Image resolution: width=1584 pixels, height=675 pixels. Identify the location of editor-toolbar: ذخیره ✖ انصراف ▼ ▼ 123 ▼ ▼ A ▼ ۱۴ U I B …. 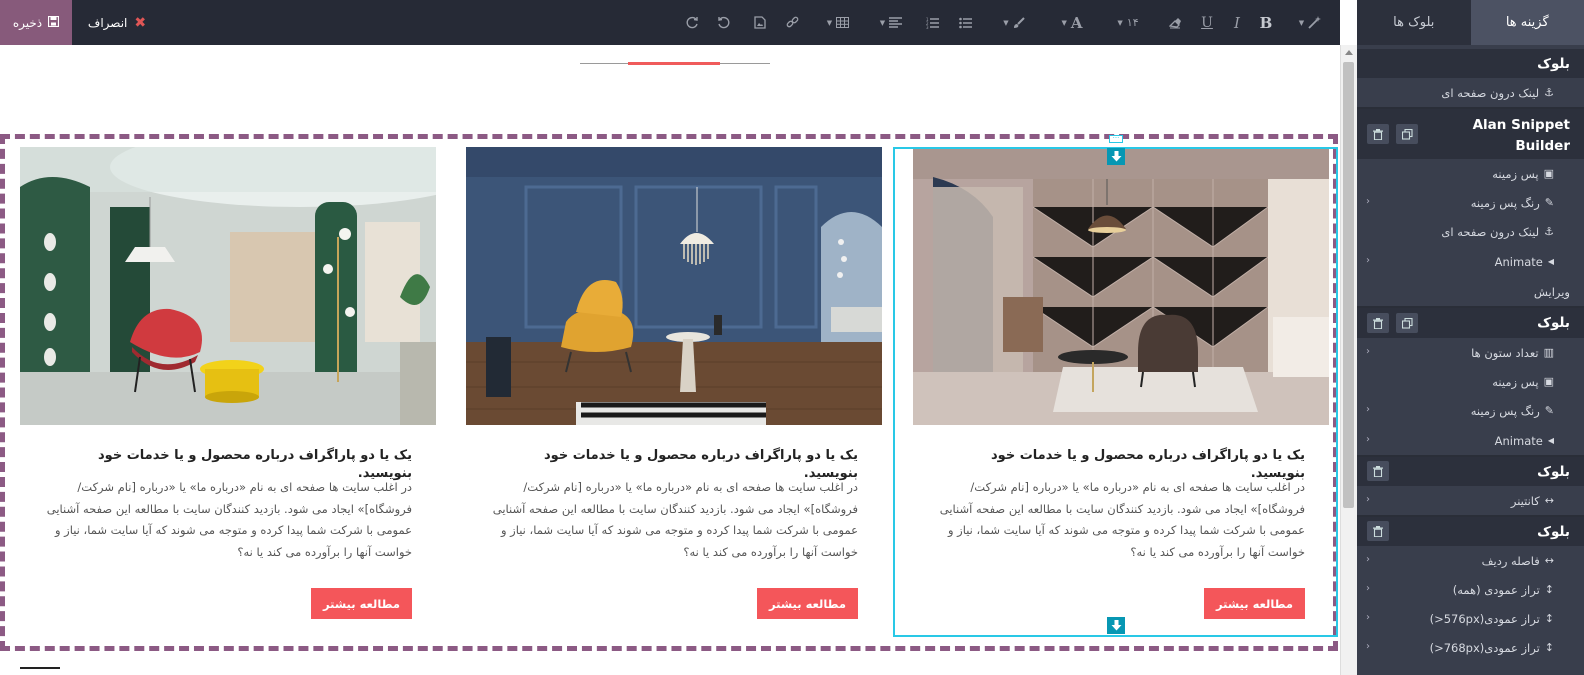
(670, 22).